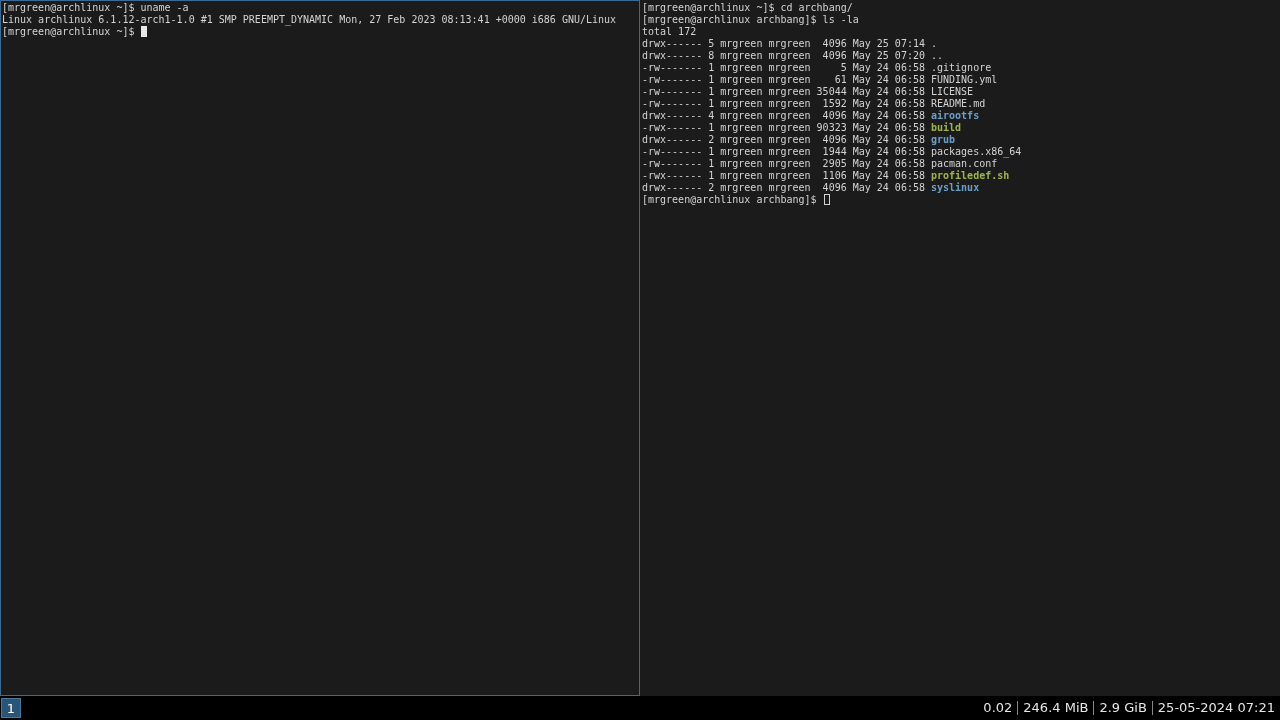 Image resolution: width=1280 pixels, height=720 pixels. I want to click on file-info: -rw------- 1 mrgreen mrgreen 5 May 24 06:58, so click(783, 67).